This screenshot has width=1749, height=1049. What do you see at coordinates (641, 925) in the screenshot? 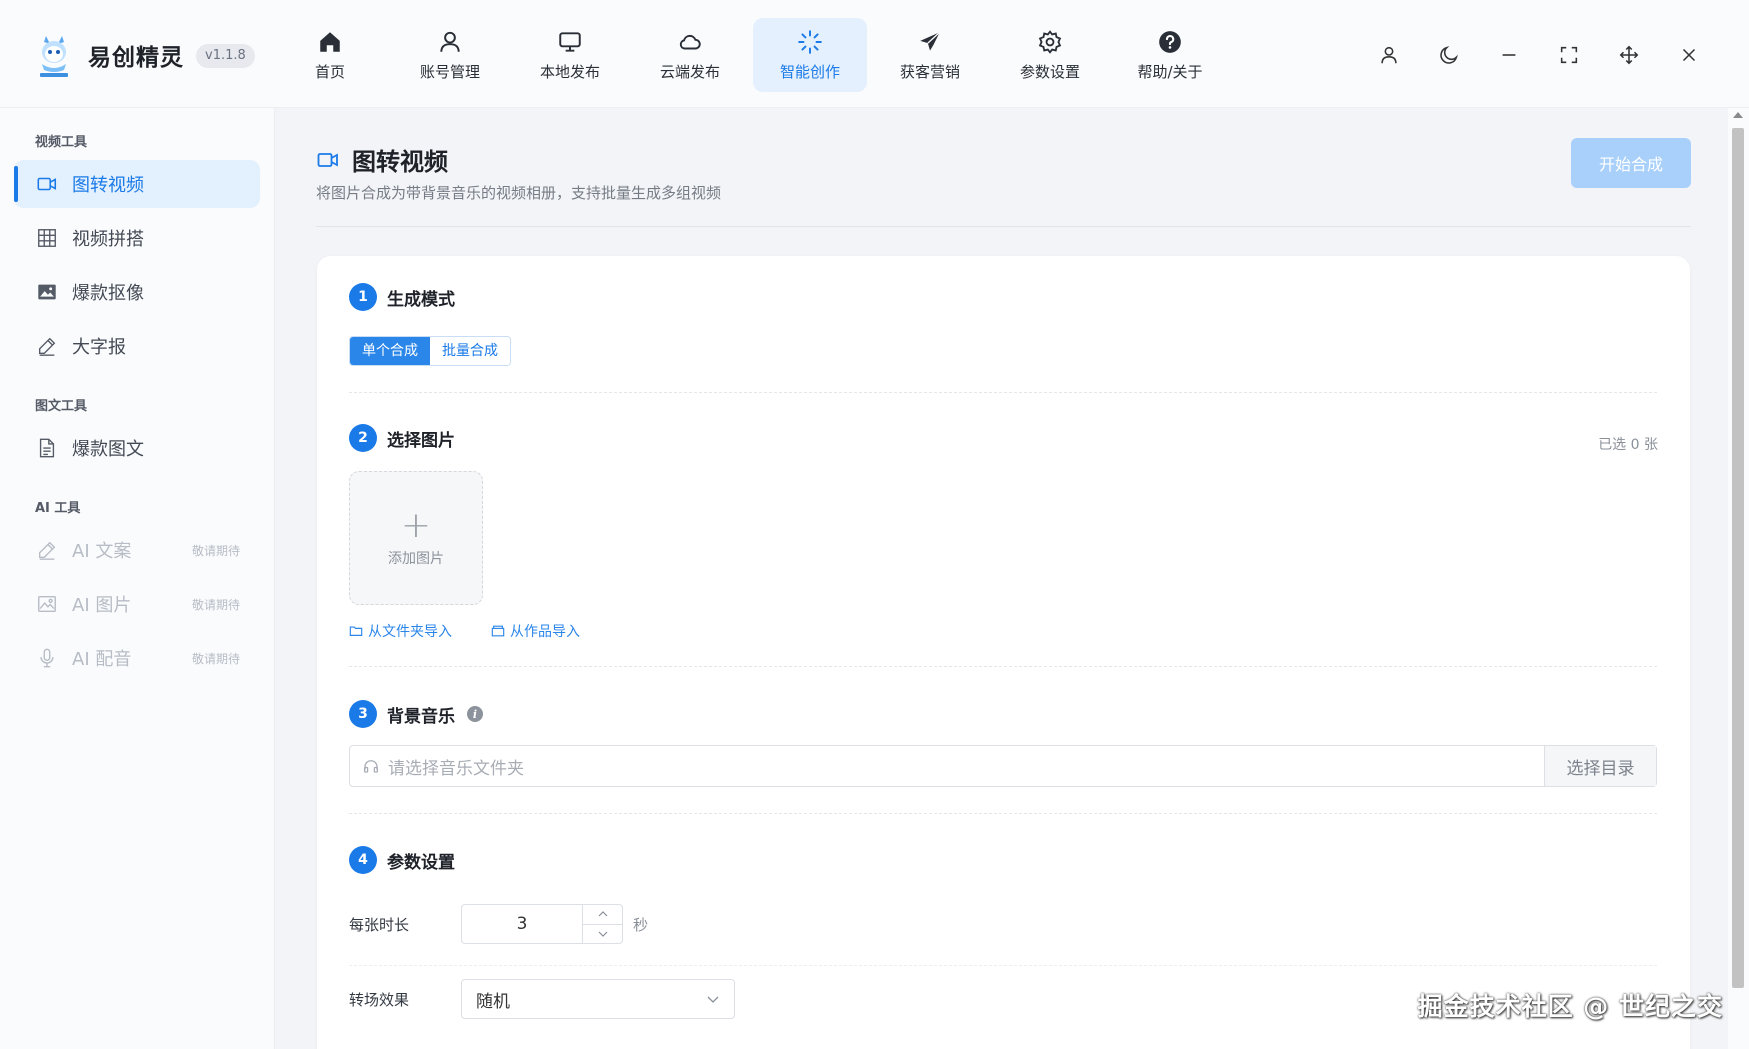
I see `duration-unit: 秒` at bounding box center [641, 925].